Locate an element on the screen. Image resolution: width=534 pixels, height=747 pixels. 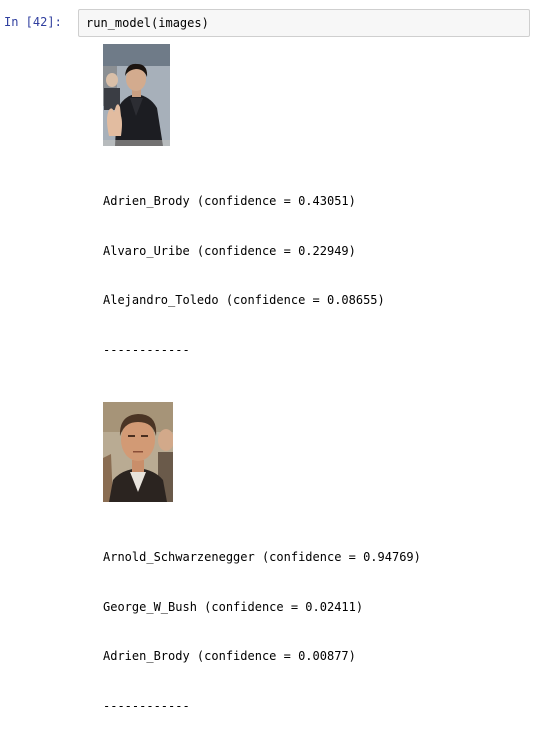
prediction-line: Alvaro_Uribe (confidence = 0.22949) is located at coordinates (229, 250).